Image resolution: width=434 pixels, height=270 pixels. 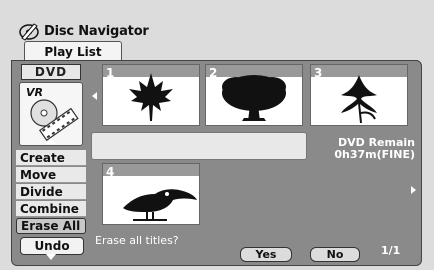 I want to click on title-number: 4, so click(x=110, y=172).